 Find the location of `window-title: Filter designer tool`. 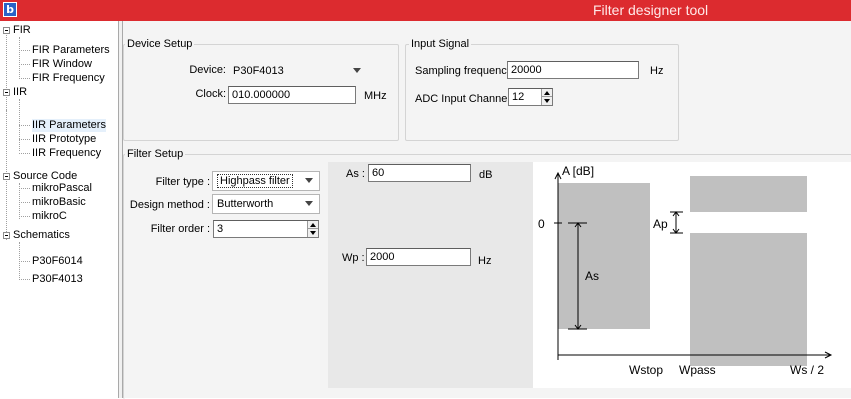

window-title: Filter designer tool is located at coordinates (651, 10).